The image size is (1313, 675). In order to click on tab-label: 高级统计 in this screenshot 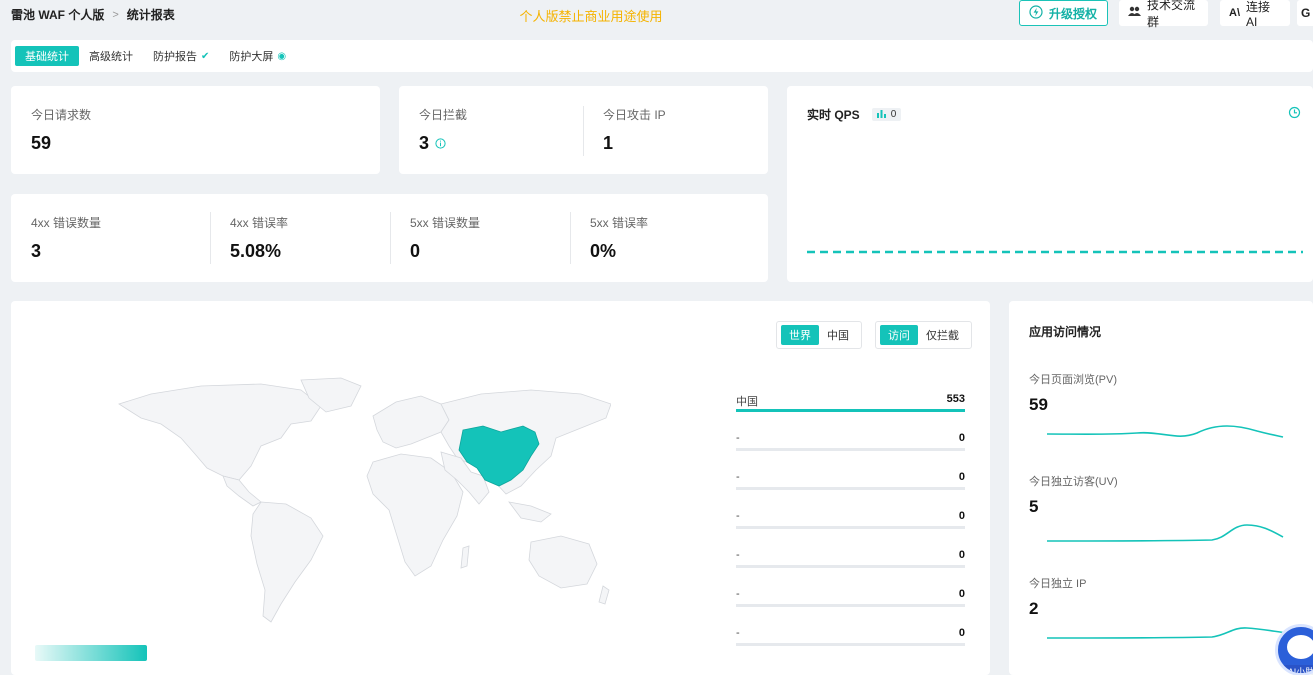, I will do `click(111, 57)`.